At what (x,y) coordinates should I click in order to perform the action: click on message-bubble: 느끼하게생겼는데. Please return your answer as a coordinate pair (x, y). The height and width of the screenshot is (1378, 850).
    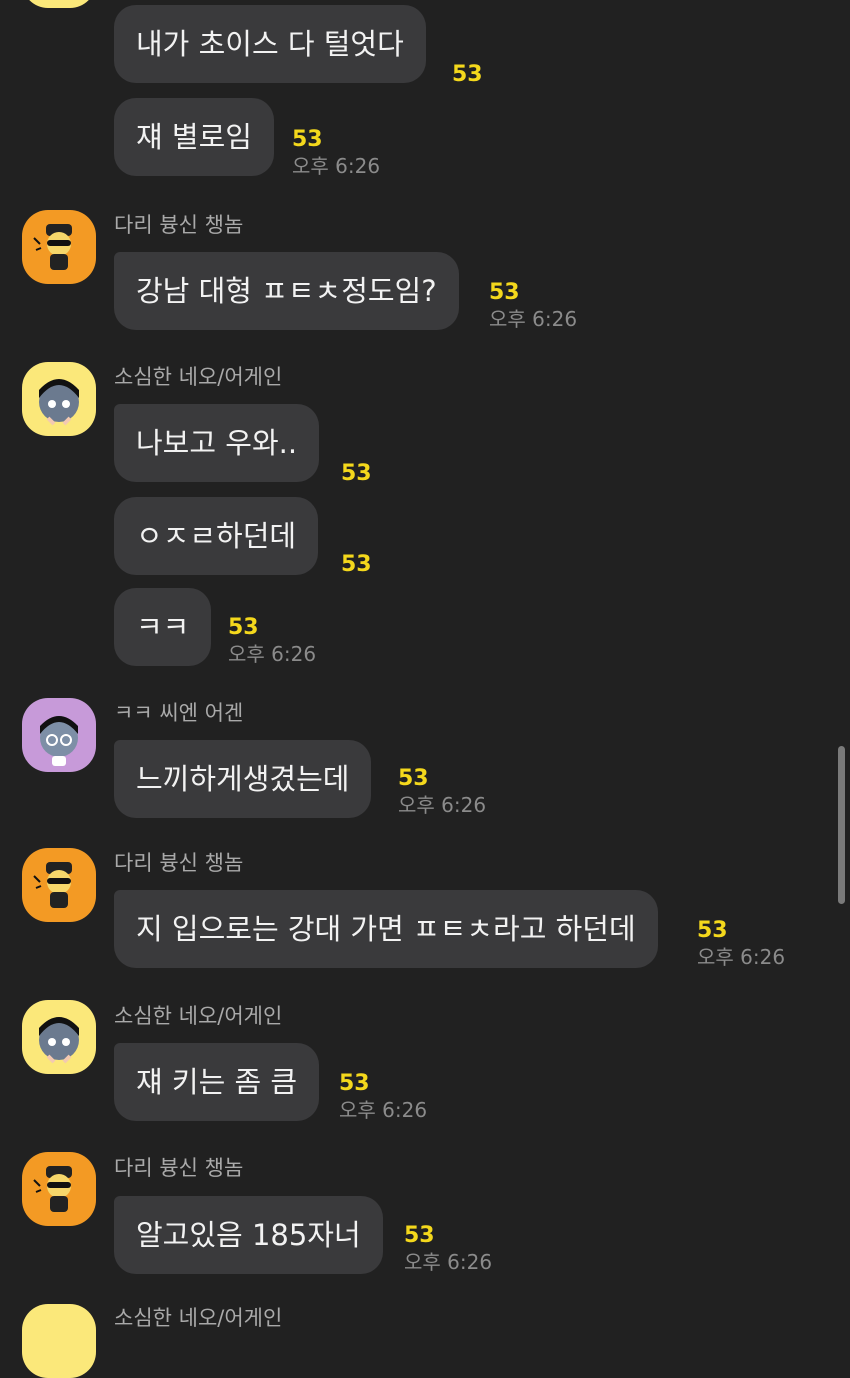
    Looking at the image, I should click on (243, 779).